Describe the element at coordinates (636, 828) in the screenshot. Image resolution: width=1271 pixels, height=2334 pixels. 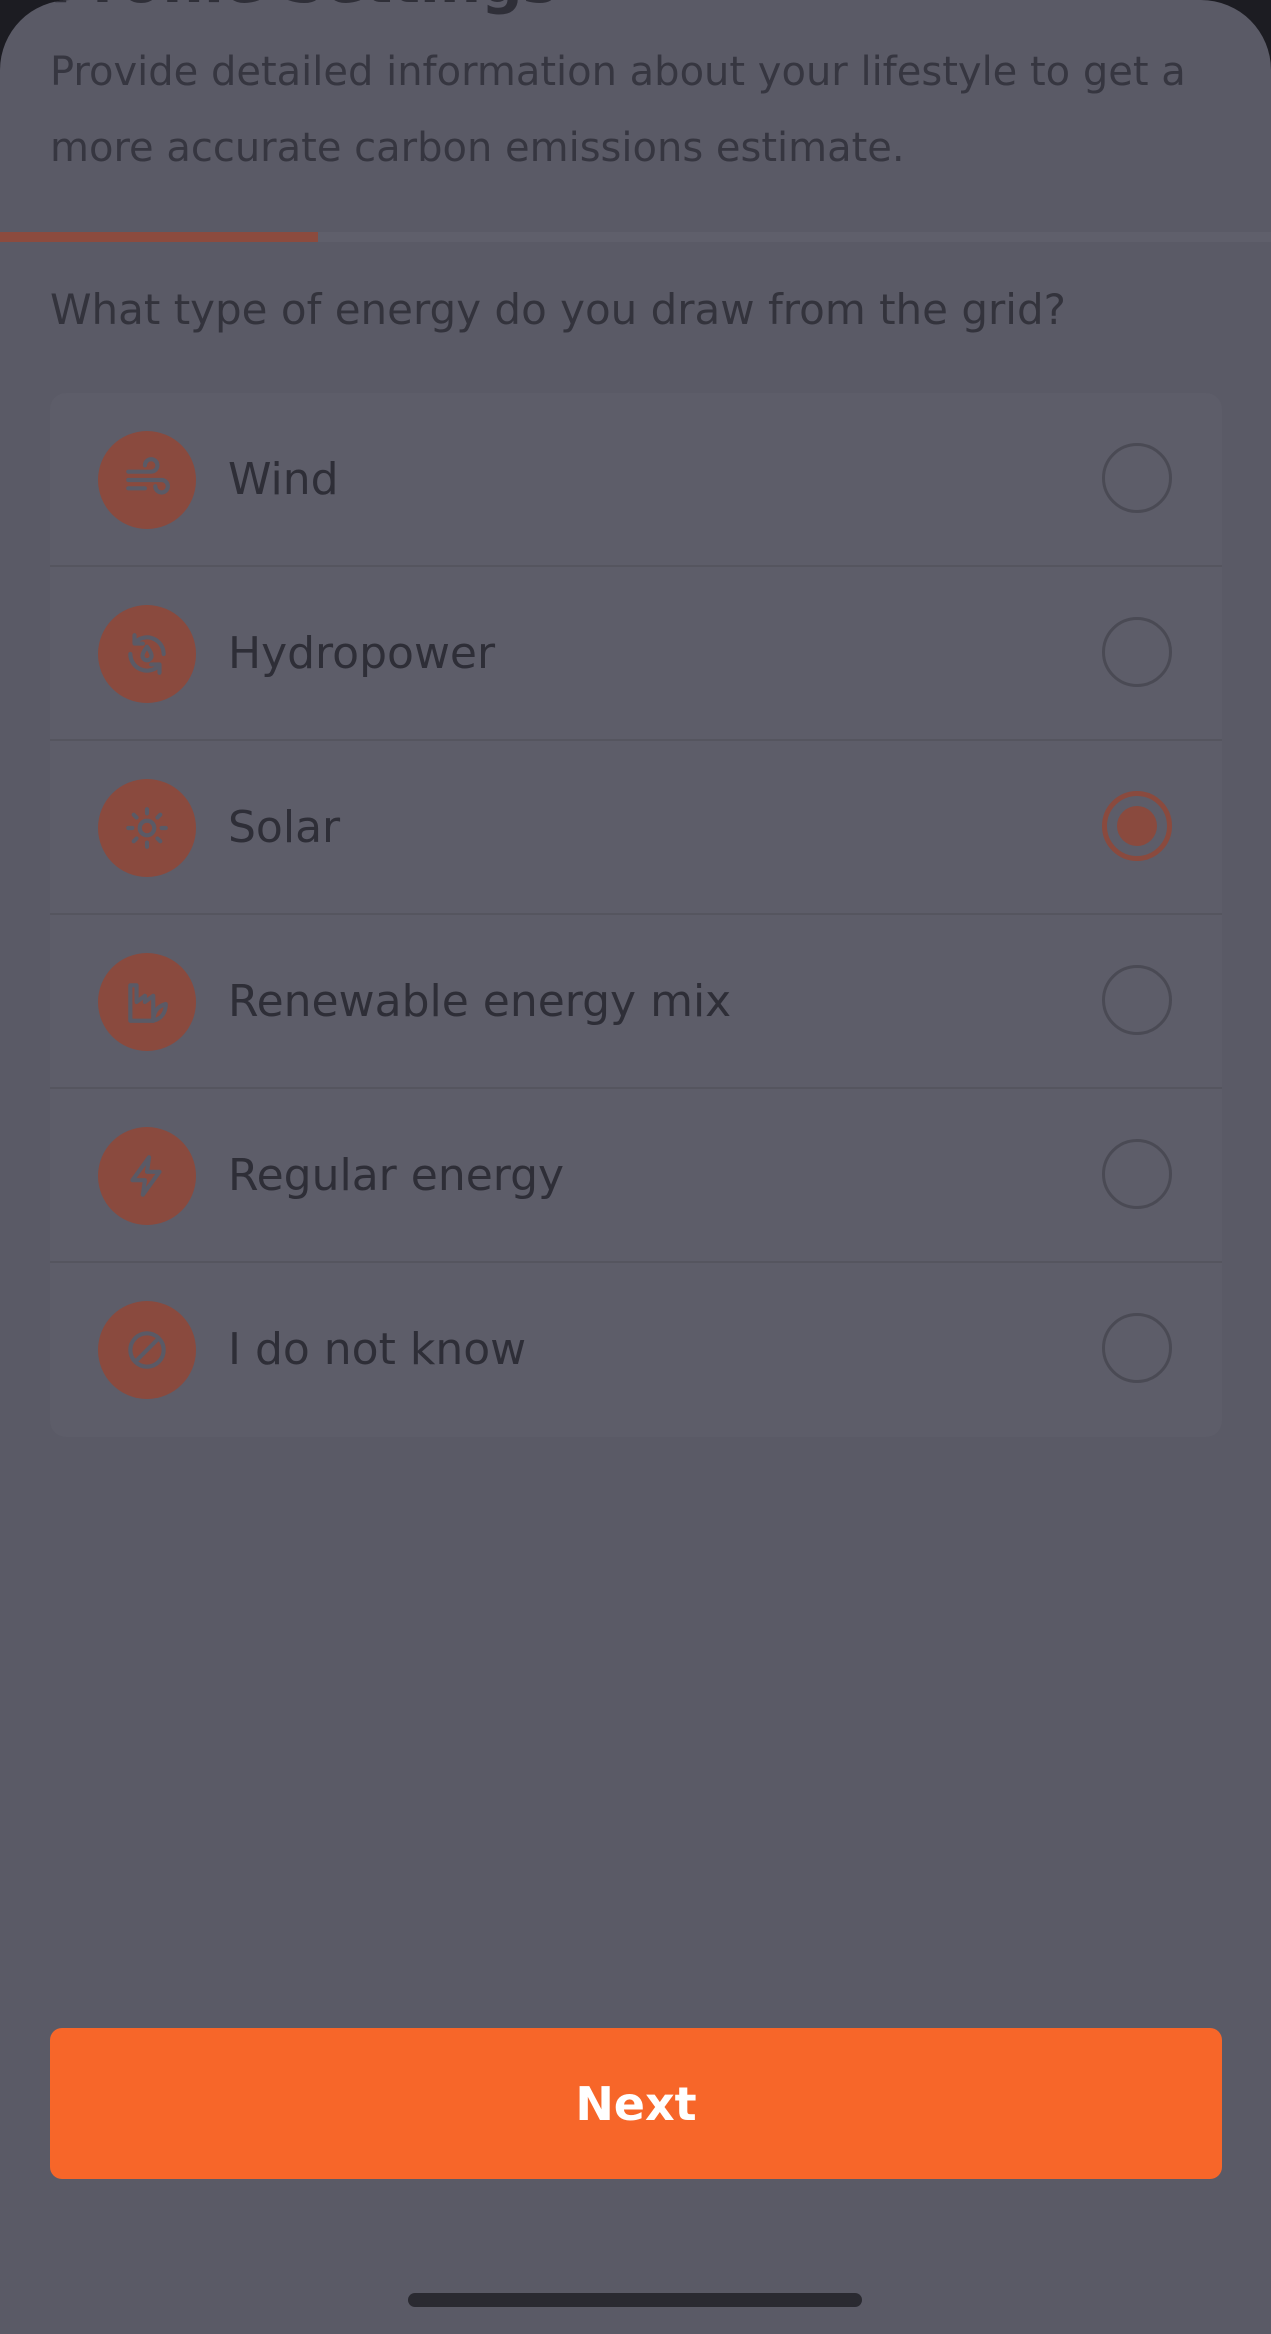
I see `option-solar: Solar` at that location.